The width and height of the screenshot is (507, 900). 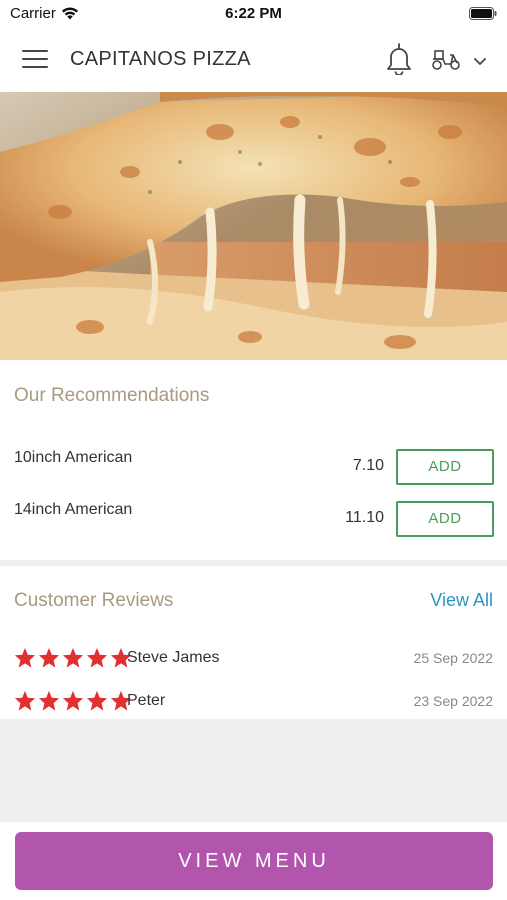 What do you see at coordinates (453, 701) in the screenshot?
I see `review-date: 23 Sep 2022` at bounding box center [453, 701].